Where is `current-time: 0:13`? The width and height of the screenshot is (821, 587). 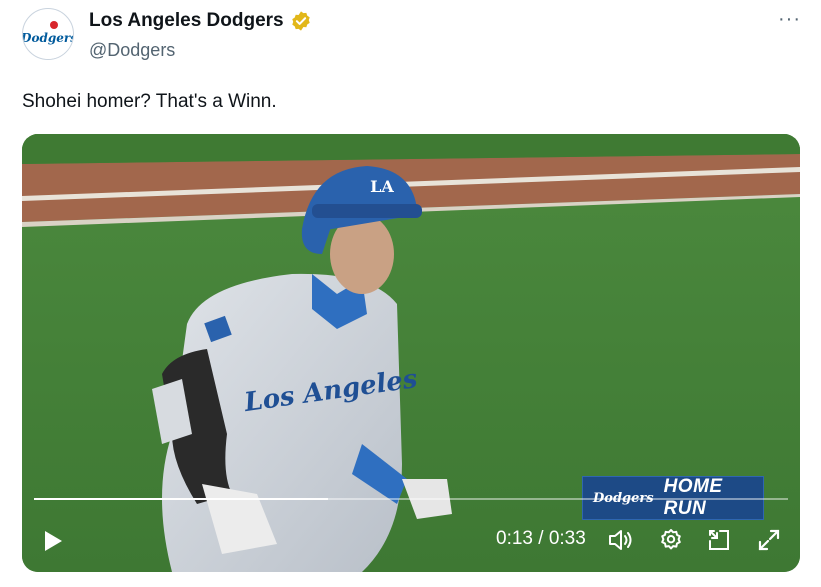
current-time: 0:13 is located at coordinates (514, 538).